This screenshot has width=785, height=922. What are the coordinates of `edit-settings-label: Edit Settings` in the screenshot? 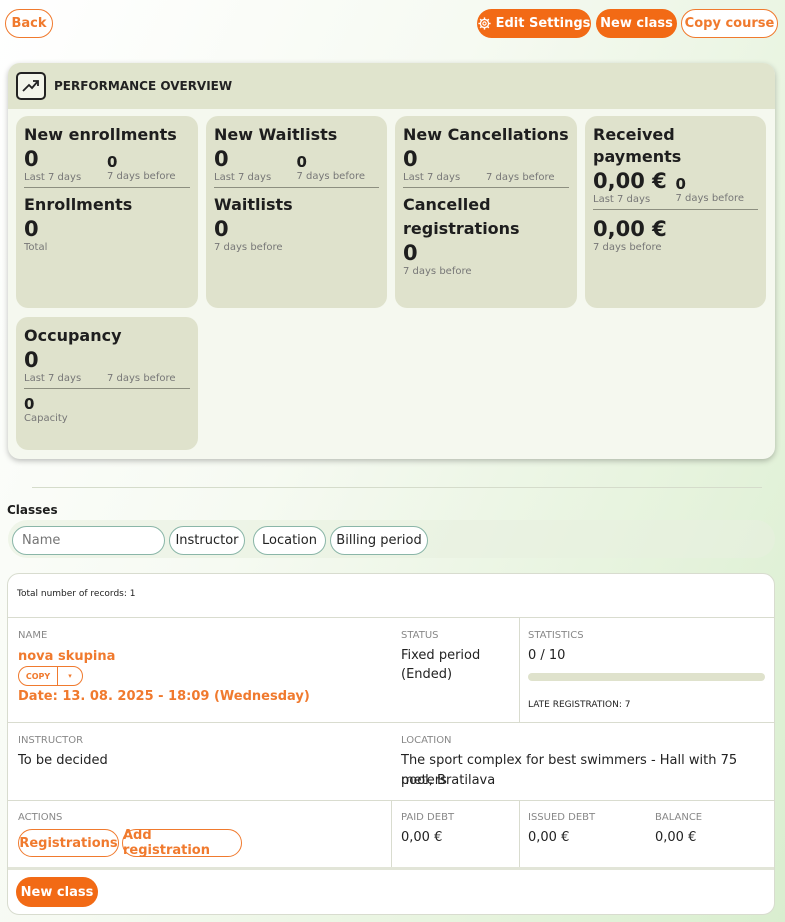 It's located at (543, 23).